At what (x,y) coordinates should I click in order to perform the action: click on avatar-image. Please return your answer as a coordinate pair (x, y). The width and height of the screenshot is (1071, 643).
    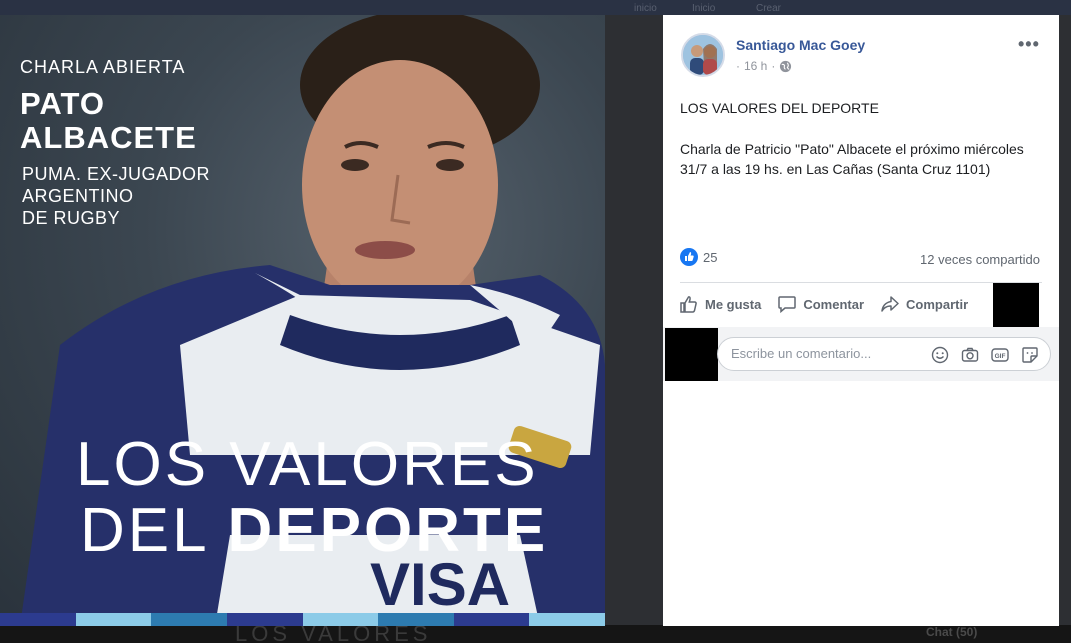
    Looking at the image, I should click on (703, 55).